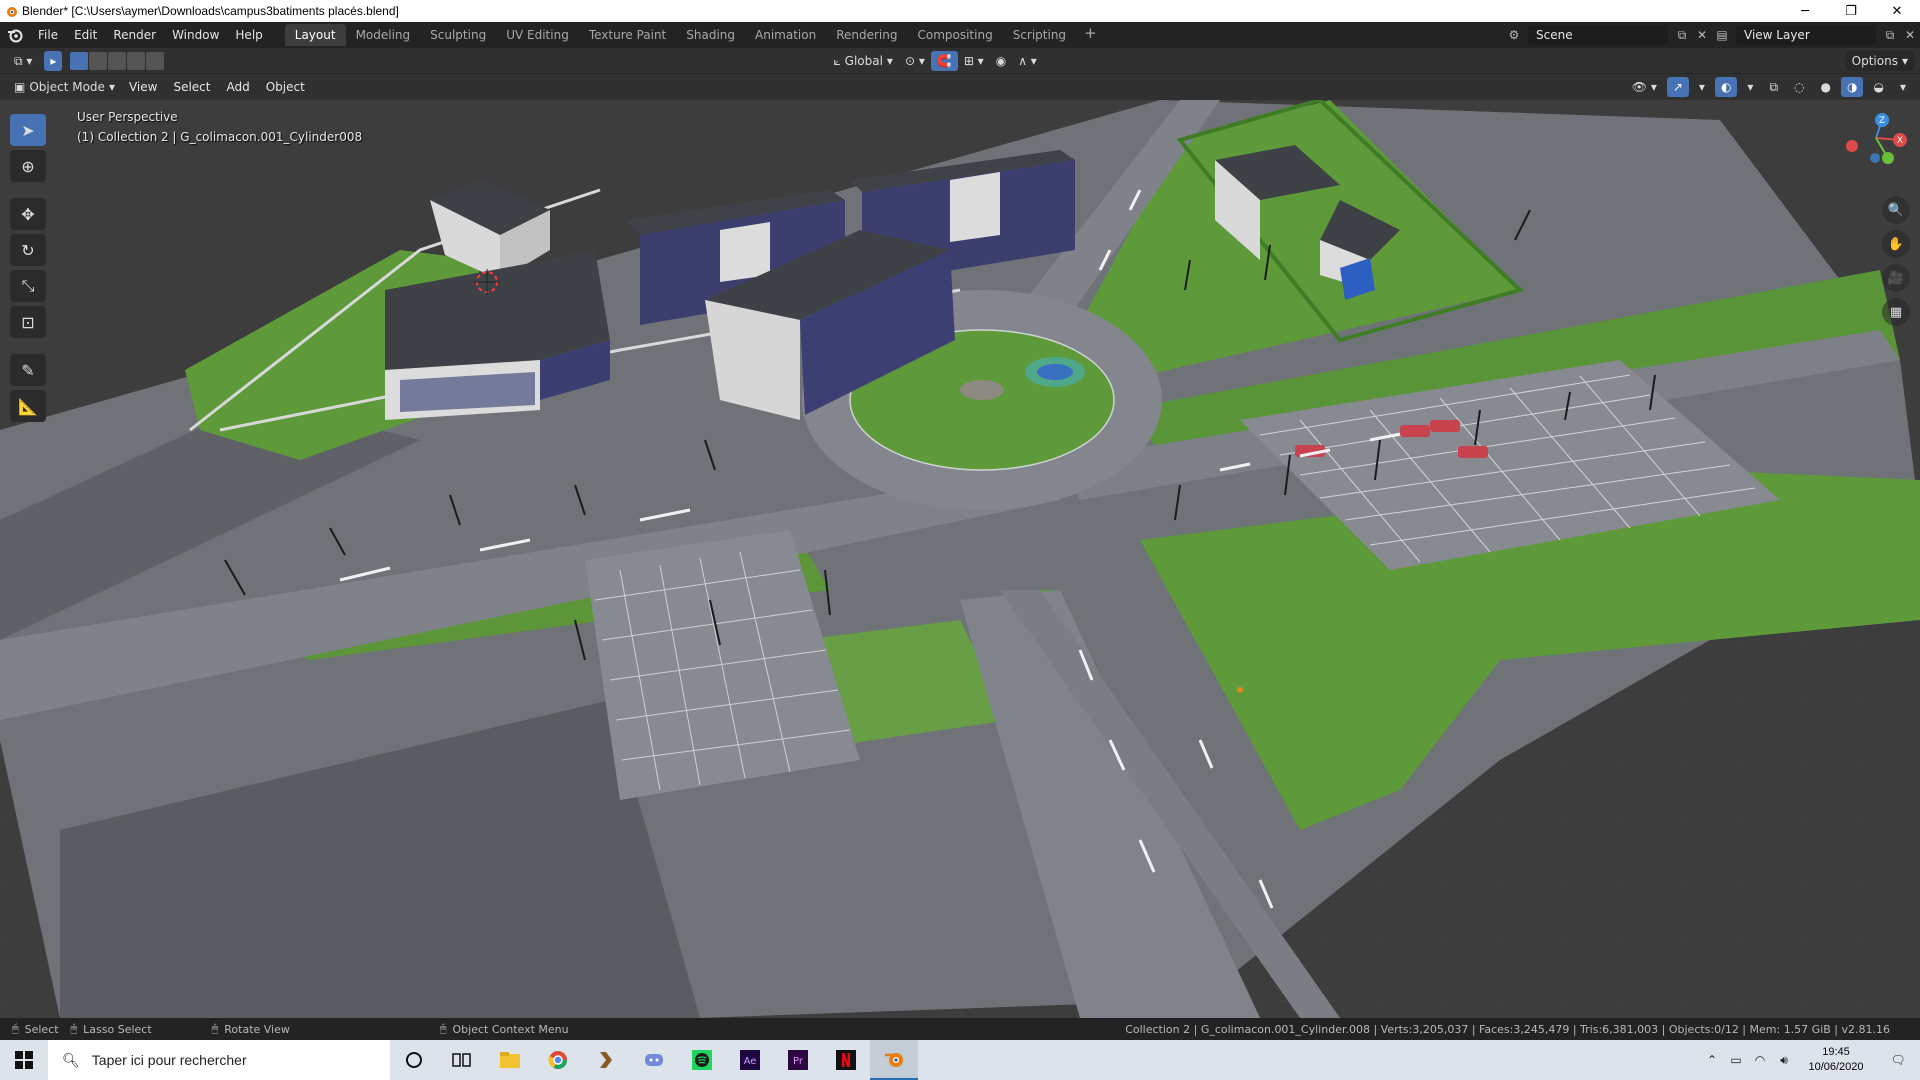 This screenshot has height=1080, width=1920. What do you see at coordinates (143, 87) in the screenshot?
I see `menu-view: View` at bounding box center [143, 87].